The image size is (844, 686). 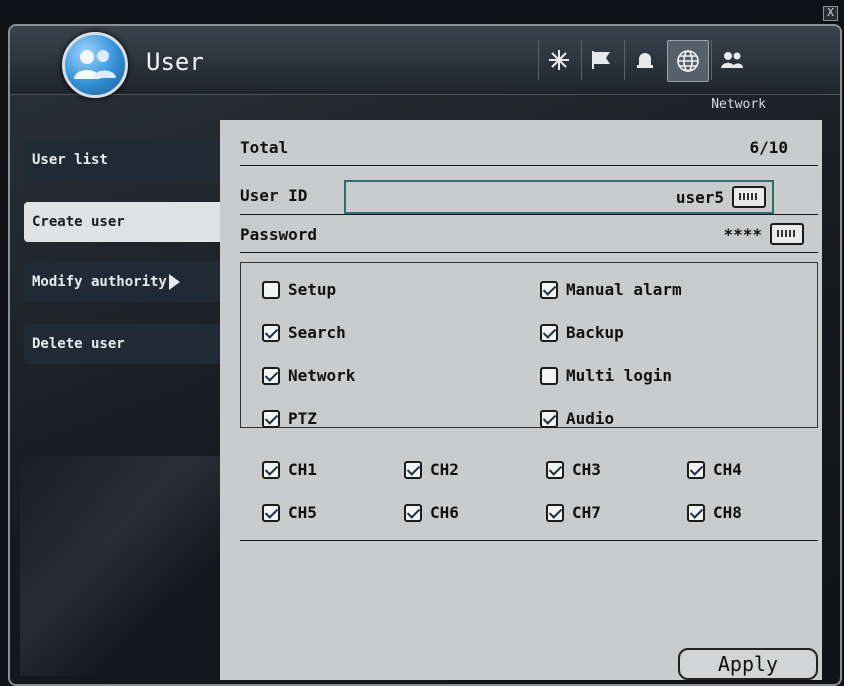 I want to click on alarm-icon, so click(x=644, y=60).